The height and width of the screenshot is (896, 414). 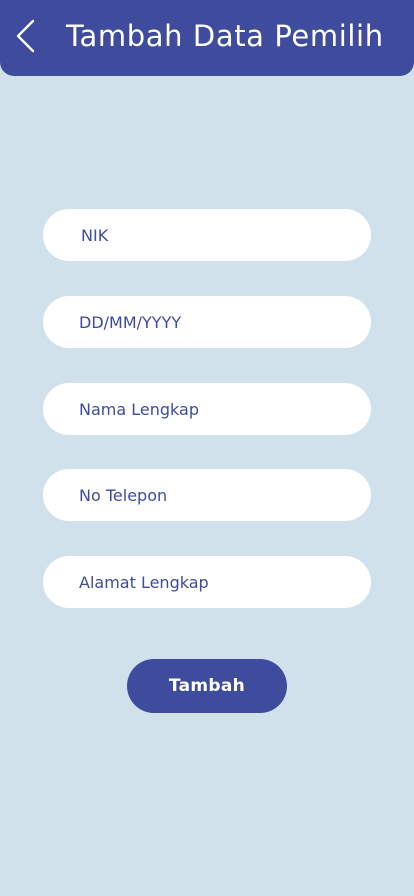 I want to click on phone-input, so click(x=207, y=495).